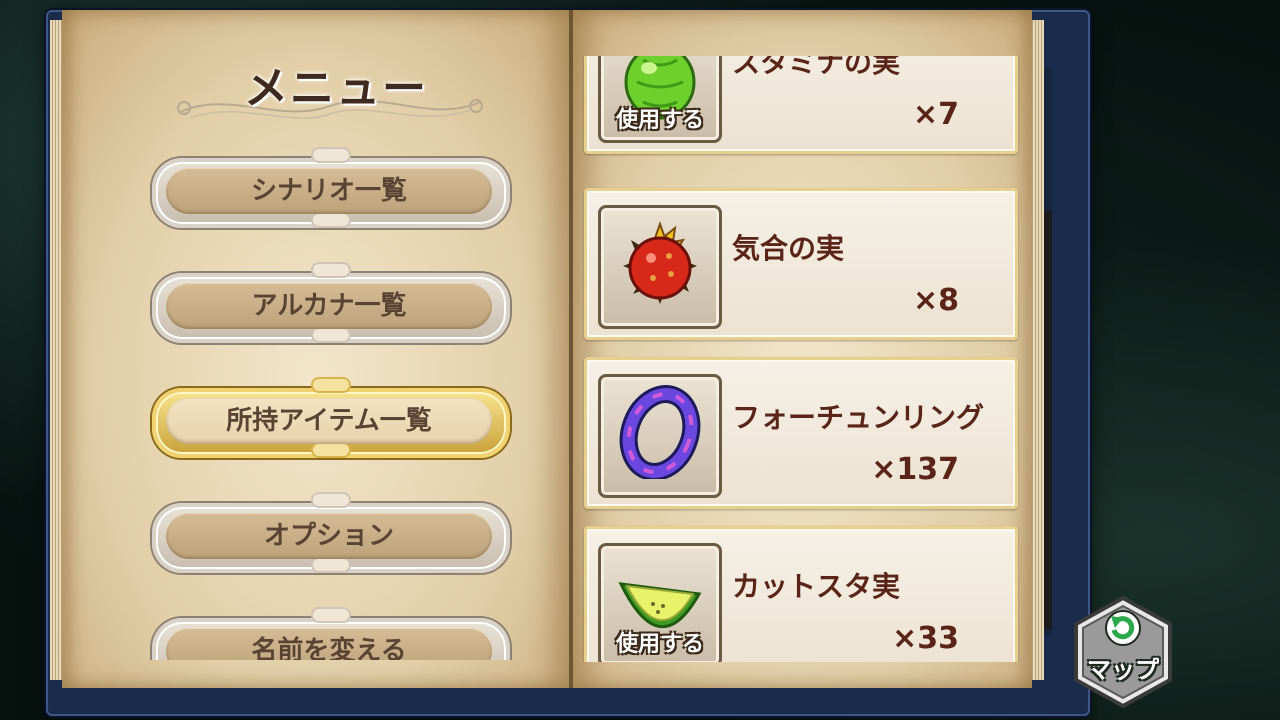 The image size is (1280, 720). I want to click on item-row-fortune-ring: フォーチュンリング ×137, so click(801, 433).